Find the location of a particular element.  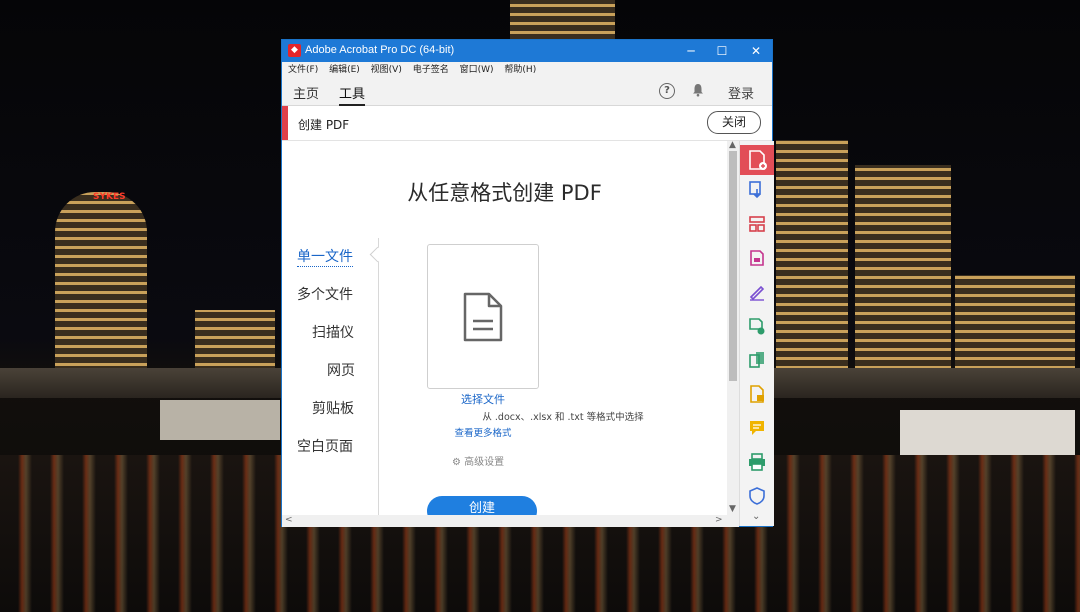

file-drop-area is located at coordinates (483, 316).